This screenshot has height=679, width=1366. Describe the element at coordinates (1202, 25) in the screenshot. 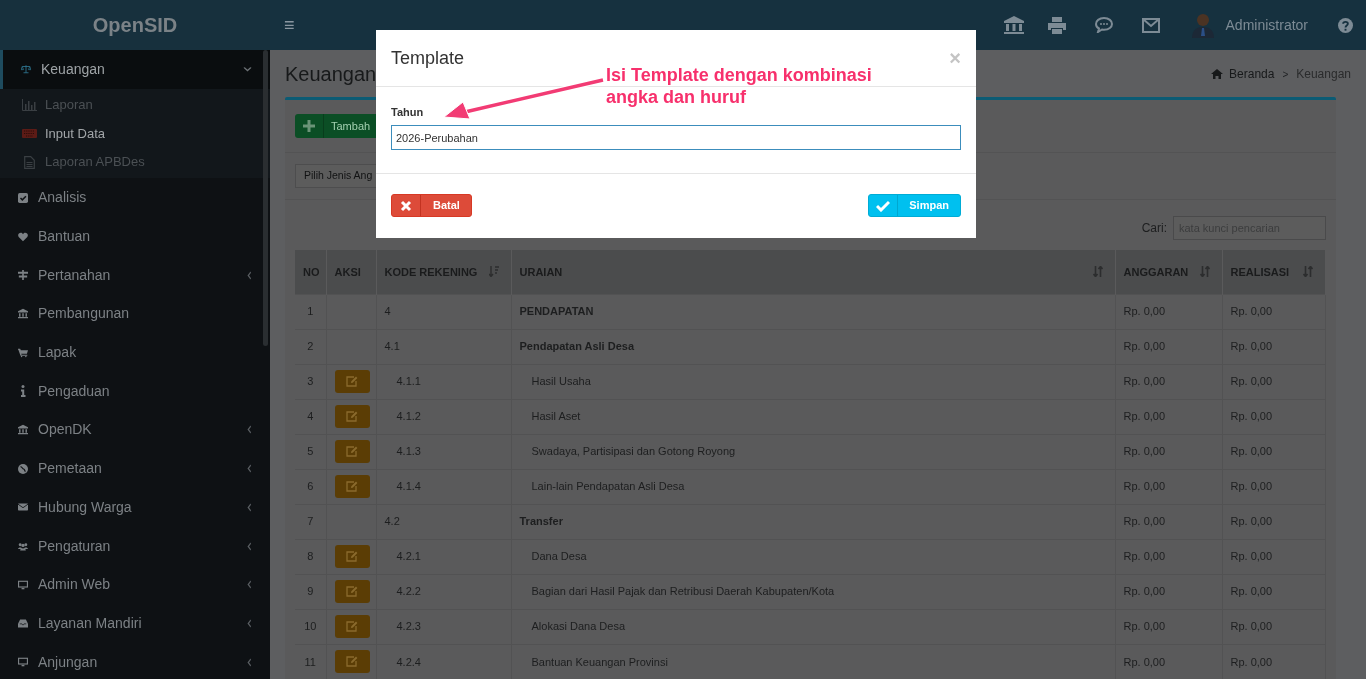

I see `avatar-icon` at that location.